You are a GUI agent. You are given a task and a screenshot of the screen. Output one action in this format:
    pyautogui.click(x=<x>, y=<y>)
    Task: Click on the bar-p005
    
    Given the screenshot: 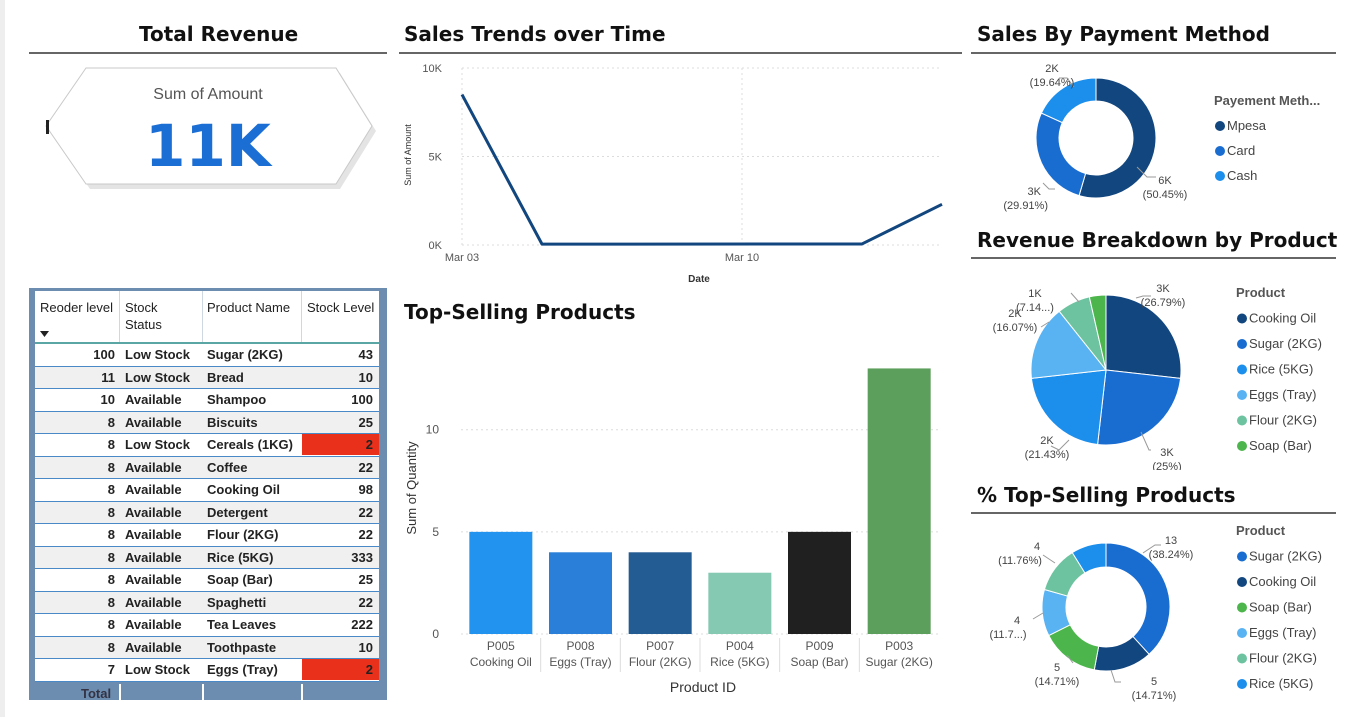 What is the action you would take?
    pyautogui.click(x=501, y=582)
    